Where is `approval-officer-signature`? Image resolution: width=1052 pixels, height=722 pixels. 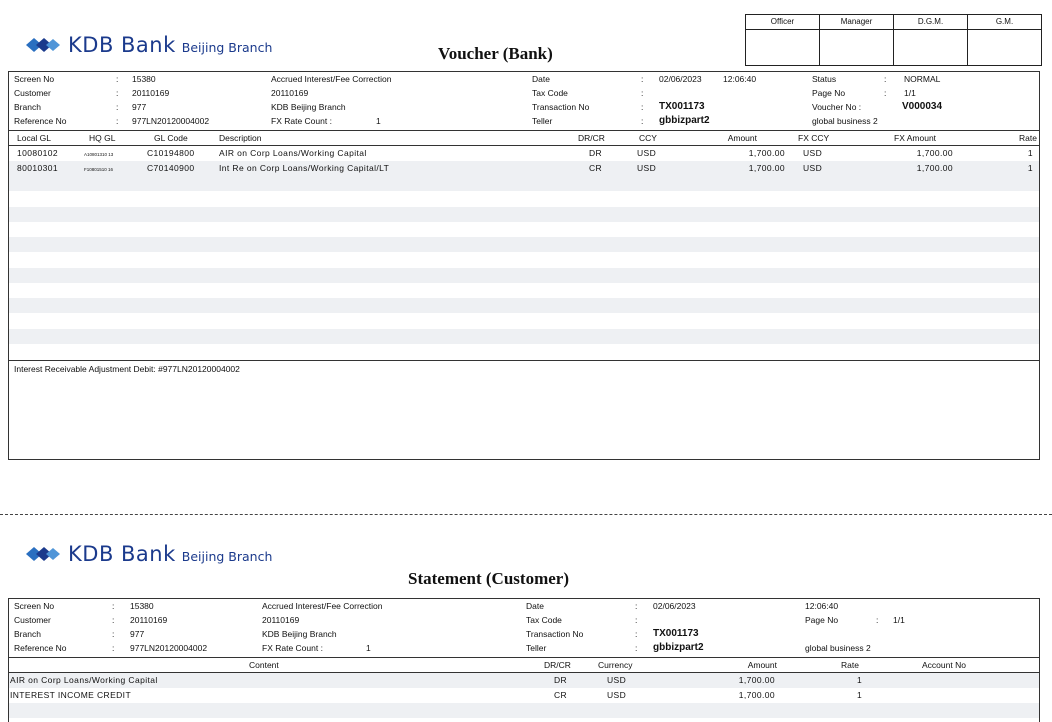 approval-officer-signature is located at coordinates (782, 47).